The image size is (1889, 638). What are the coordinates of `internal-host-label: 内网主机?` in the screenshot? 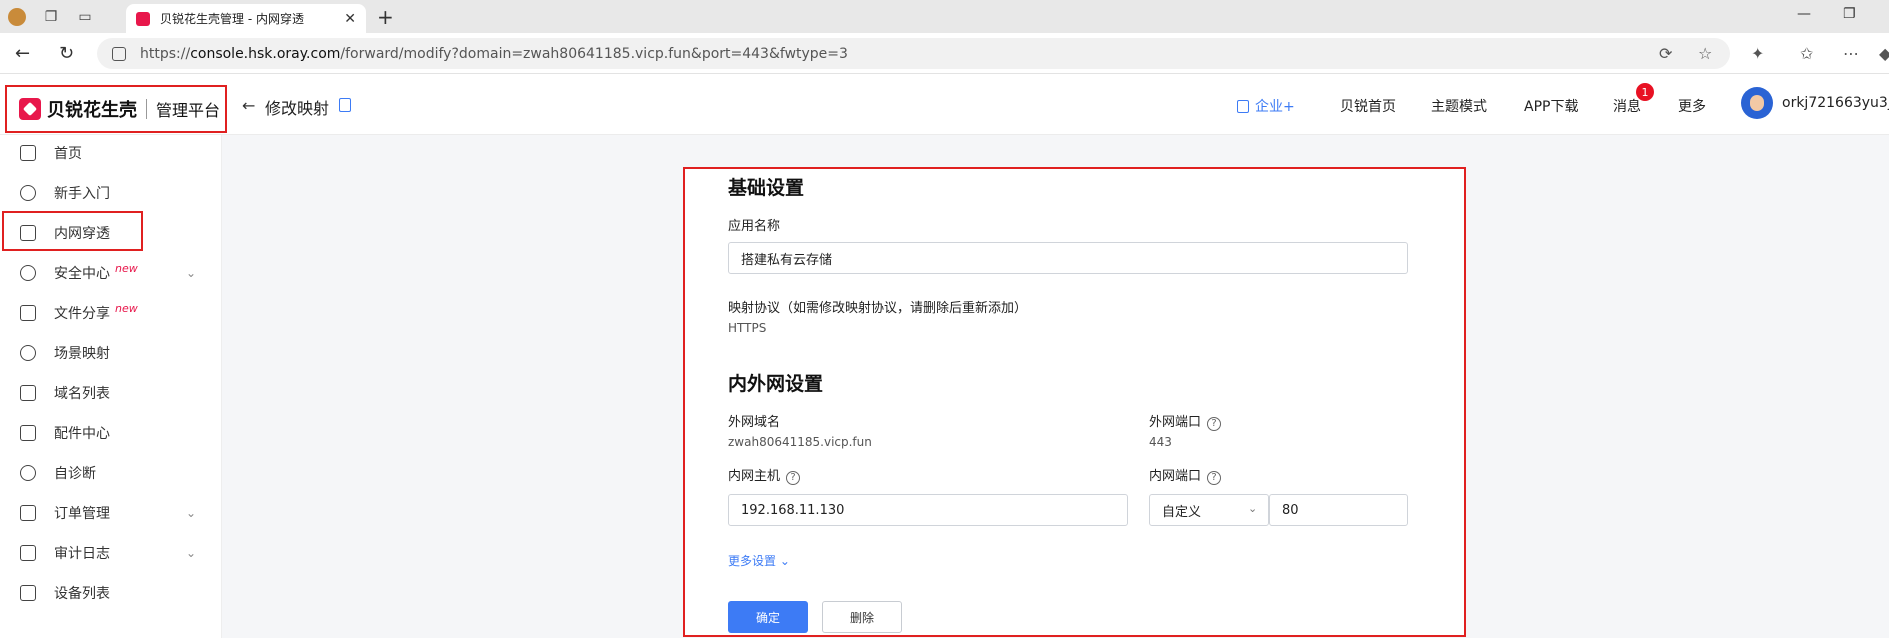 It's located at (764, 475).